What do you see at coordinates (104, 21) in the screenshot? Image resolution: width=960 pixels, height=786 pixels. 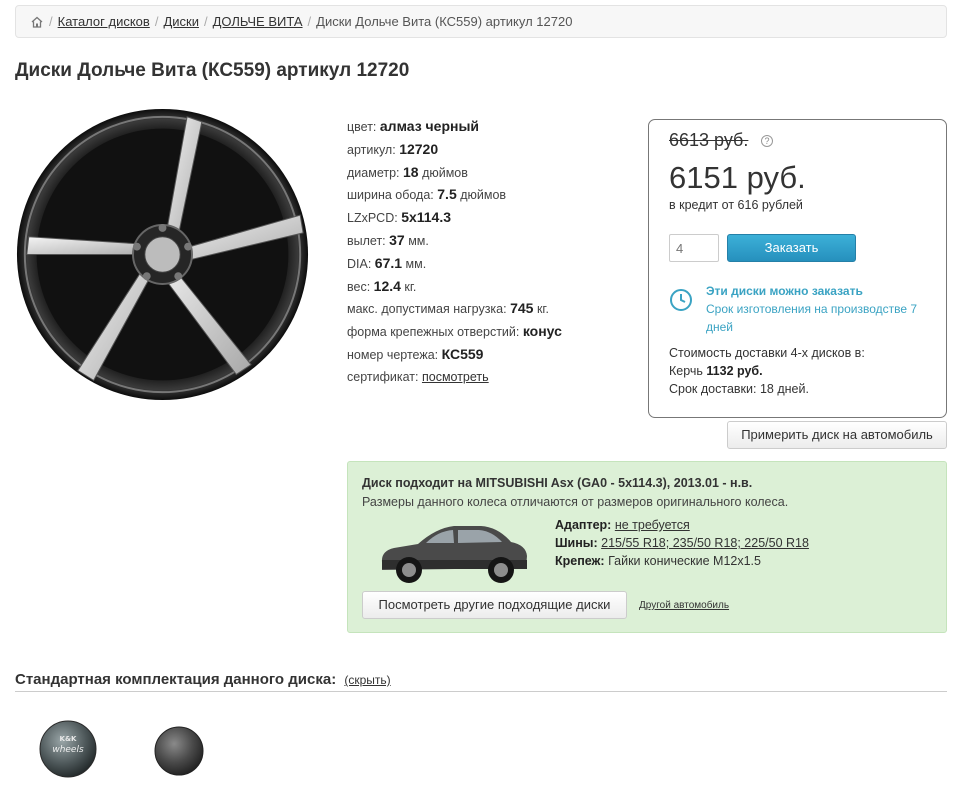 I see `breadcrumb-link-catalog: Каталог дисков` at bounding box center [104, 21].